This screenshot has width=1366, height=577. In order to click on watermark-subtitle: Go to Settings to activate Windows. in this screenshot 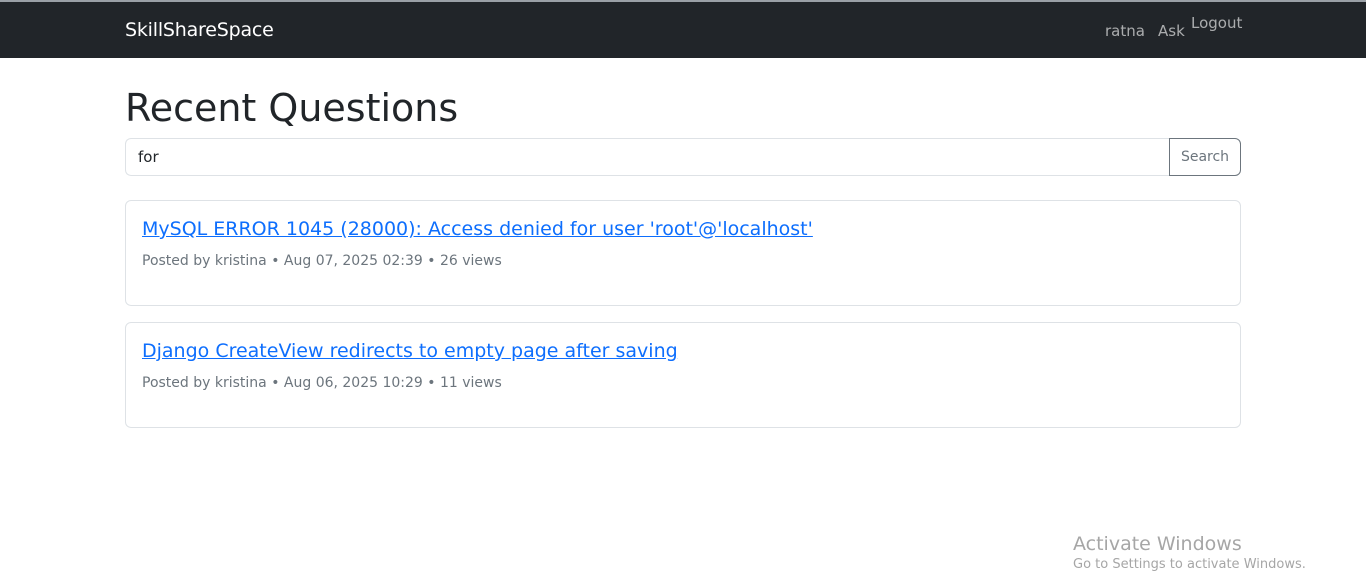, I will do `click(1189, 564)`.